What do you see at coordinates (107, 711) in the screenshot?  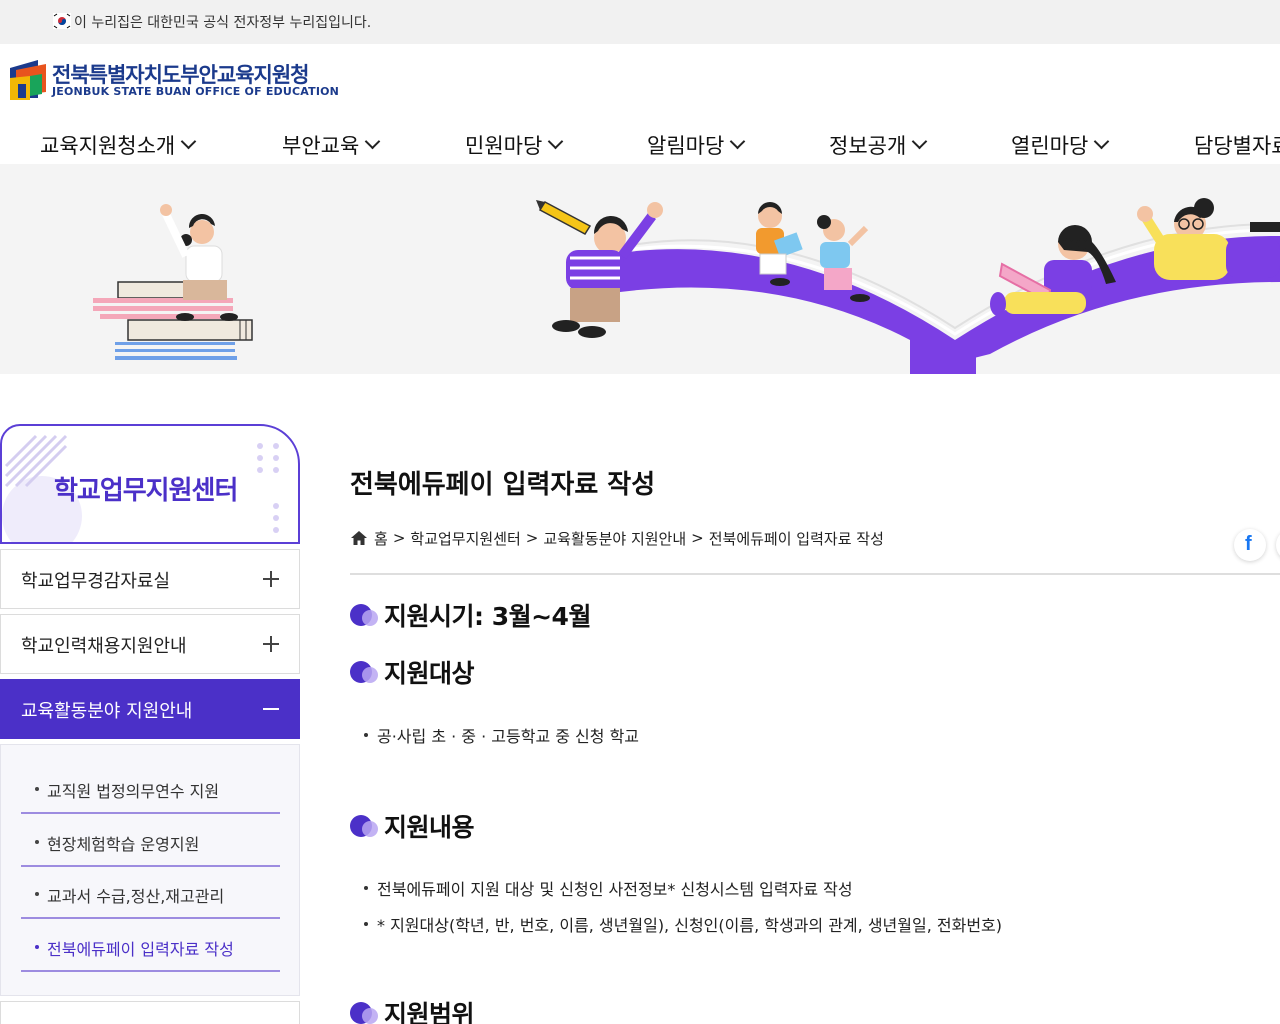 I see `sidebar-item-label: 교육활동분야 지원안내` at bounding box center [107, 711].